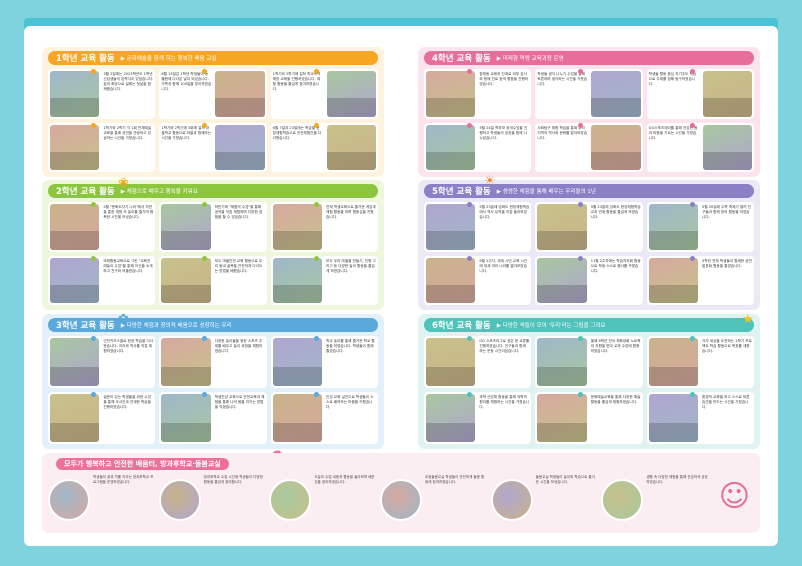 This screenshot has height=566, width=802. Describe the element at coordinates (726, 212) in the screenshot. I see `activity-caption: 5월 20일에 수학 축제가 열려 친구들과 함께 창의 활동을 하였습니다.` at that location.